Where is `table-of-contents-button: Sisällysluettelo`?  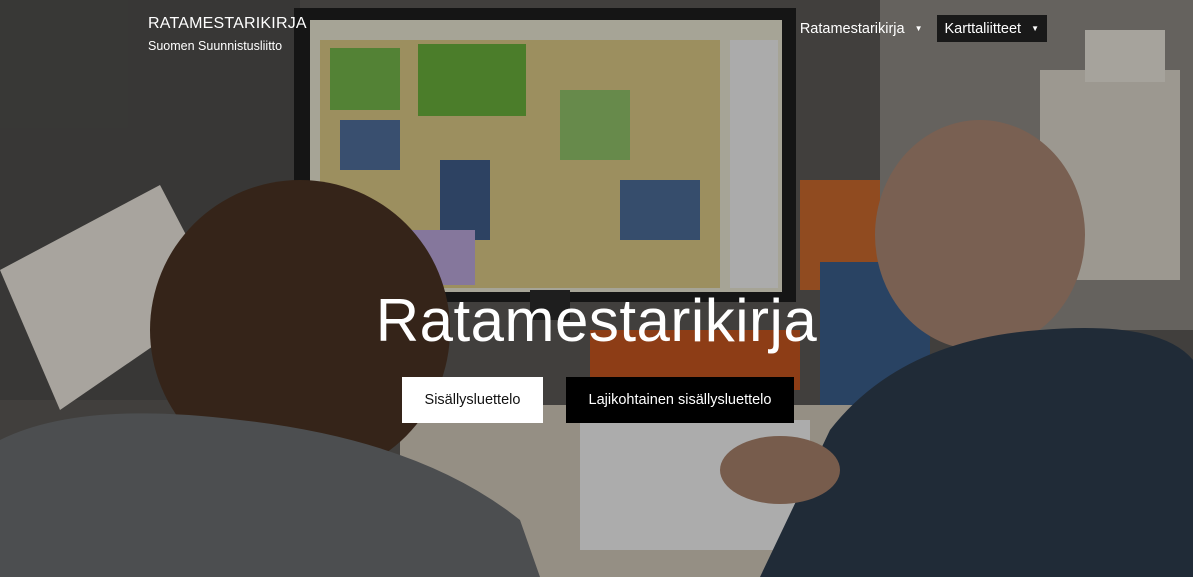
table-of-contents-button: Sisällysluettelo is located at coordinates (472, 400).